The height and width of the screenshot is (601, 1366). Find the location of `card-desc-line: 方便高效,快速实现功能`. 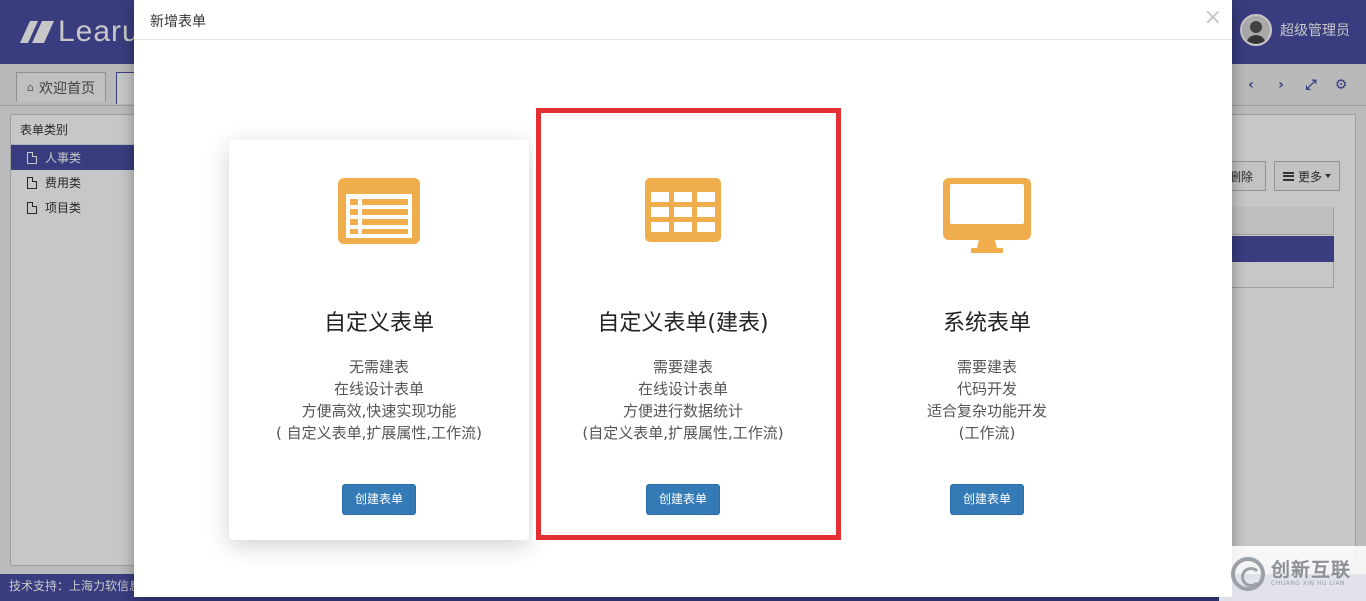

card-desc-line: 方便高效,快速实现功能 is located at coordinates (379, 411).